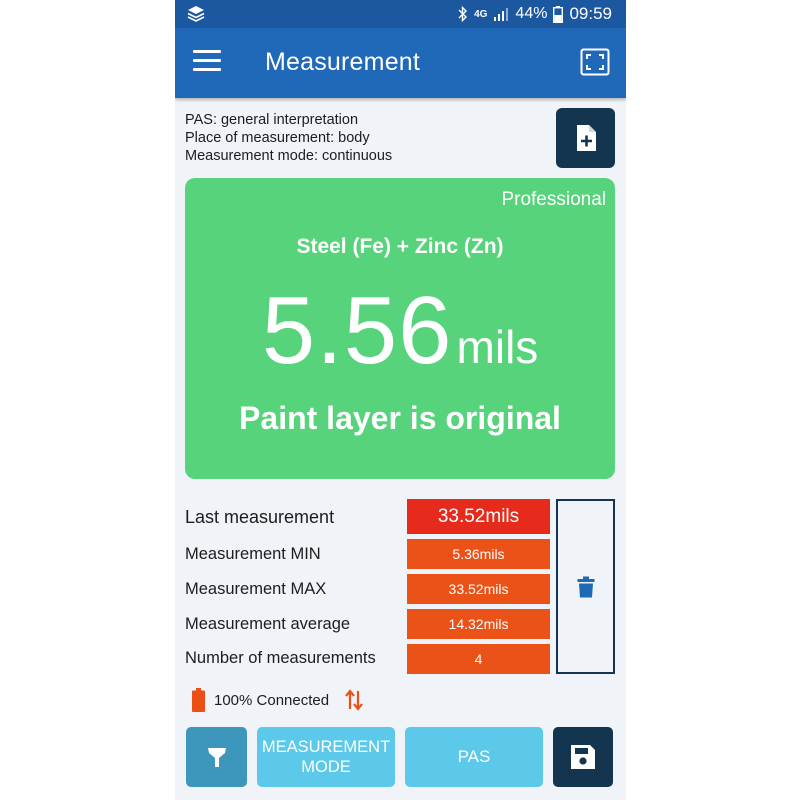 This screenshot has width=800, height=800. I want to click on flashlight-icon, so click(216, 757).